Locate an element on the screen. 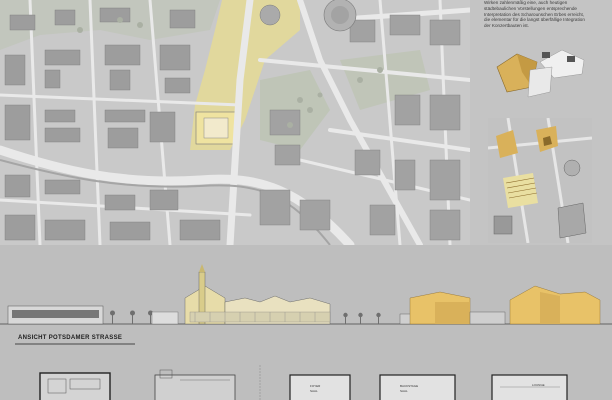  site-detail-plan is located at coordinates (540, 180).